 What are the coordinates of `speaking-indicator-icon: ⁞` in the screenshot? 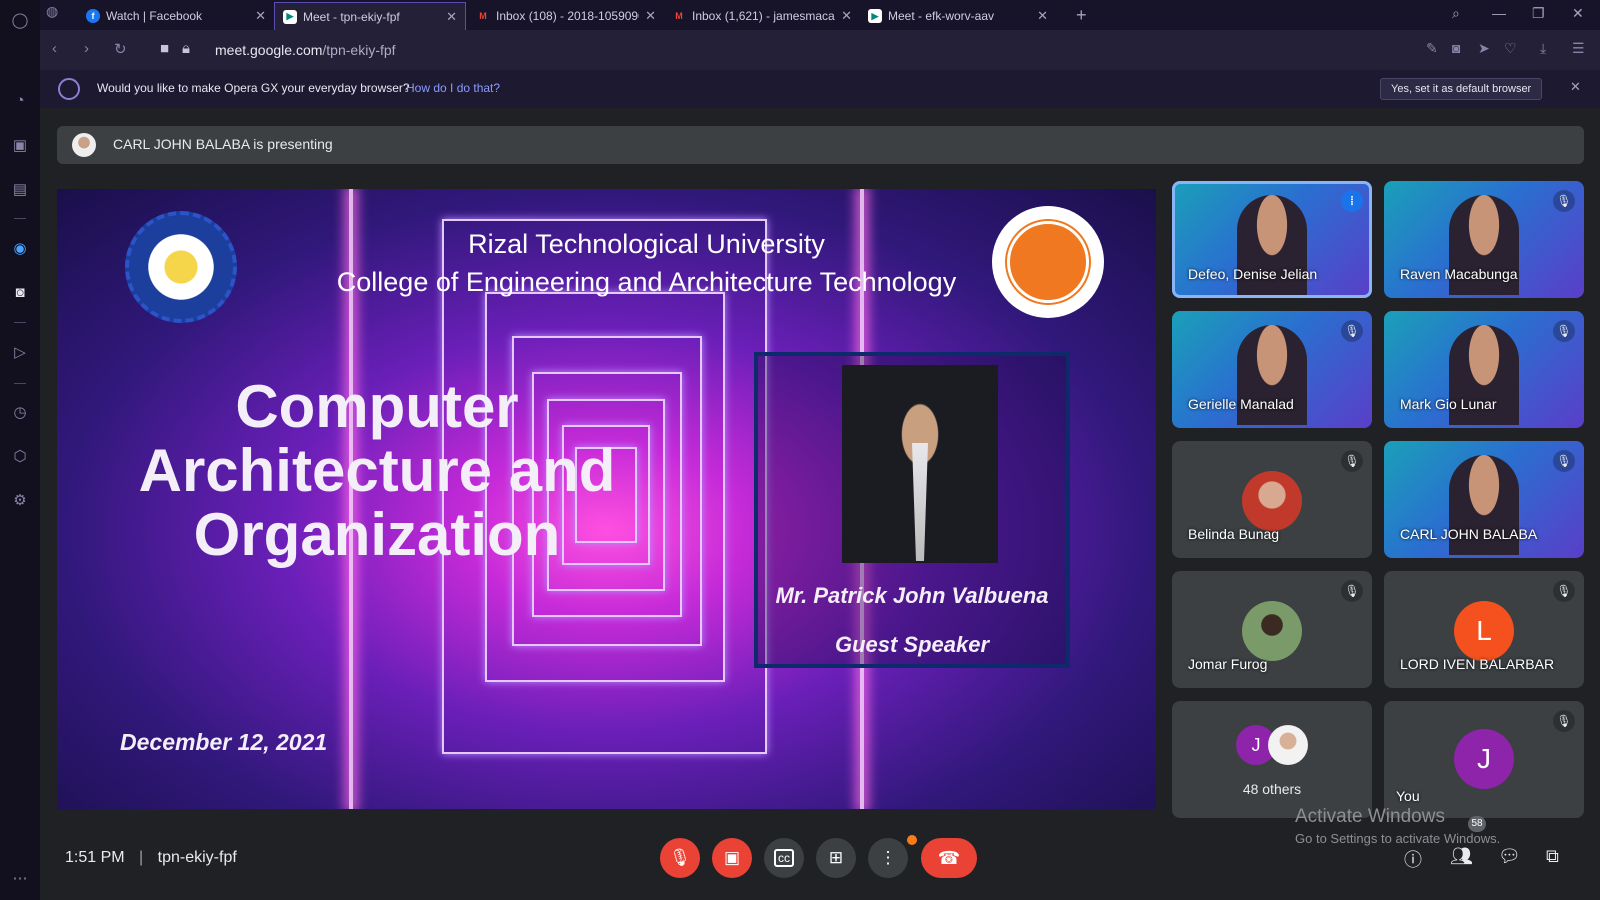 It's located at (1352, 201).